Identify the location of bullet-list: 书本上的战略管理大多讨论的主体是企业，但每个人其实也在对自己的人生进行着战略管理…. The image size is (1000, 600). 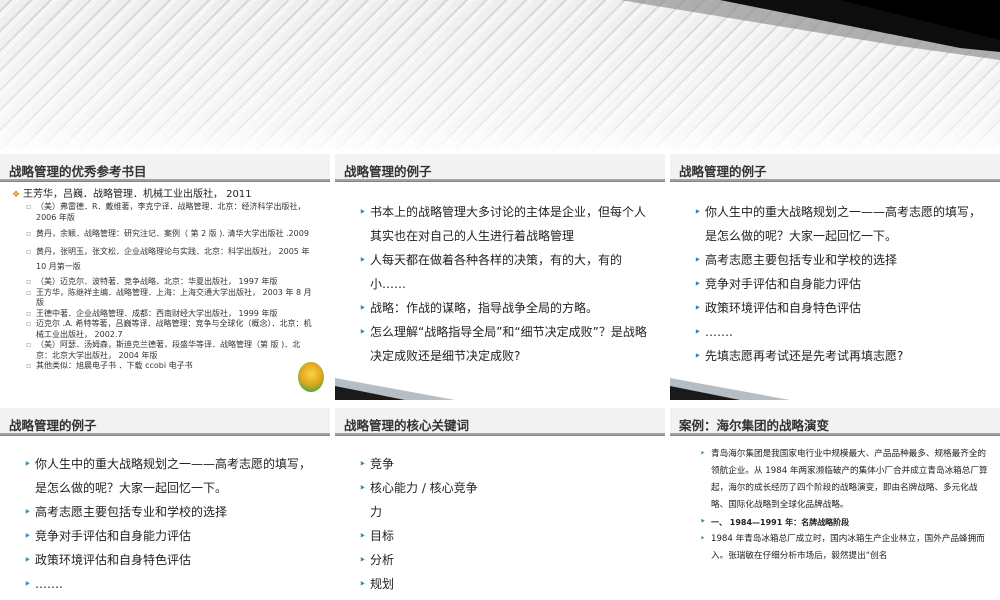
(505, 284).